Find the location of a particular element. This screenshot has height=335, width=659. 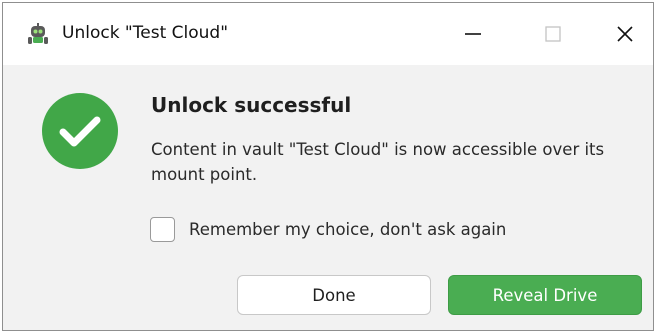

remember-choice-label: Remember my choice, don't ask again is located at coordinates (348, 229).